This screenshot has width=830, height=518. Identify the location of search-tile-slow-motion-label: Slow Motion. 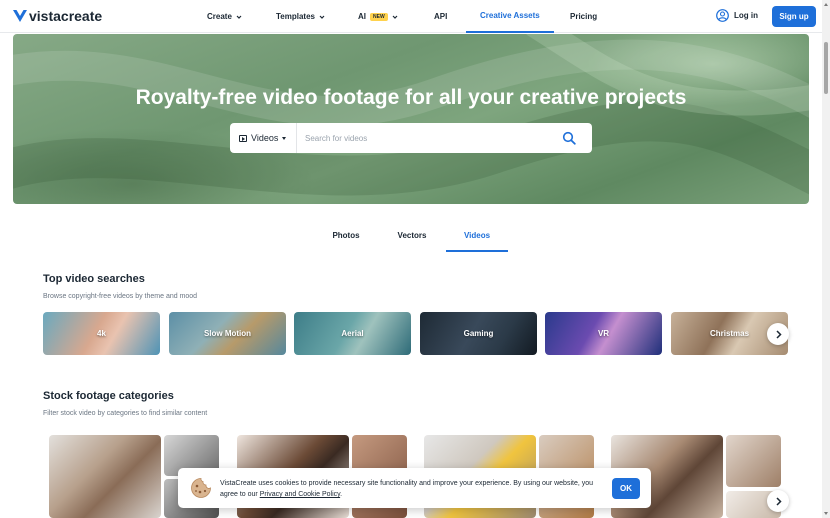
(227, 333).